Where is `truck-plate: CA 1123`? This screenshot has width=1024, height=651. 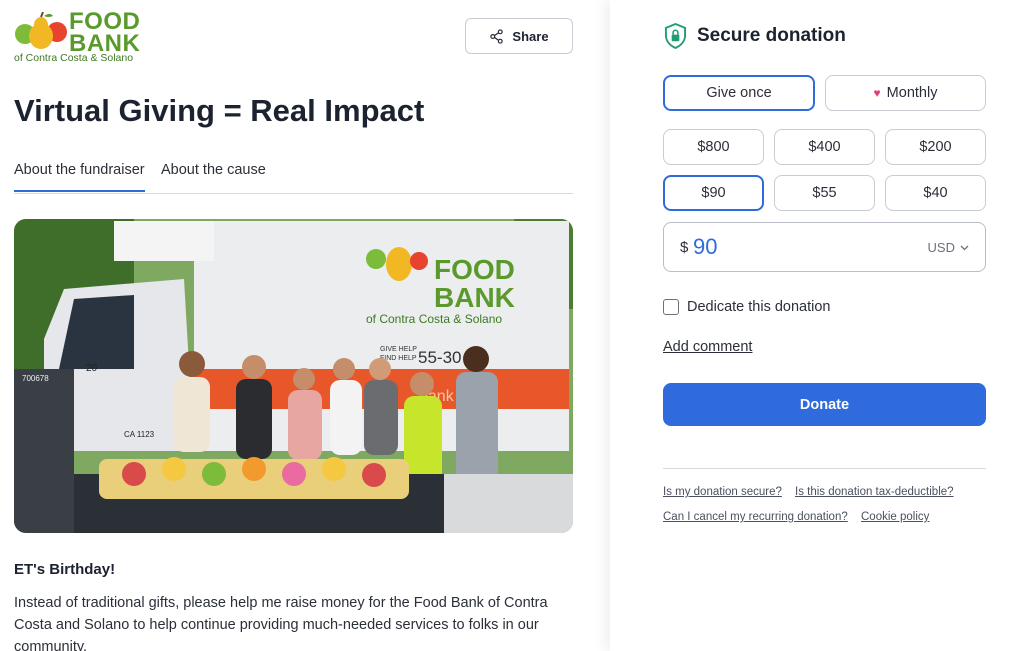 truck-plate: CA 1123 is located at coordinates (139, 434).